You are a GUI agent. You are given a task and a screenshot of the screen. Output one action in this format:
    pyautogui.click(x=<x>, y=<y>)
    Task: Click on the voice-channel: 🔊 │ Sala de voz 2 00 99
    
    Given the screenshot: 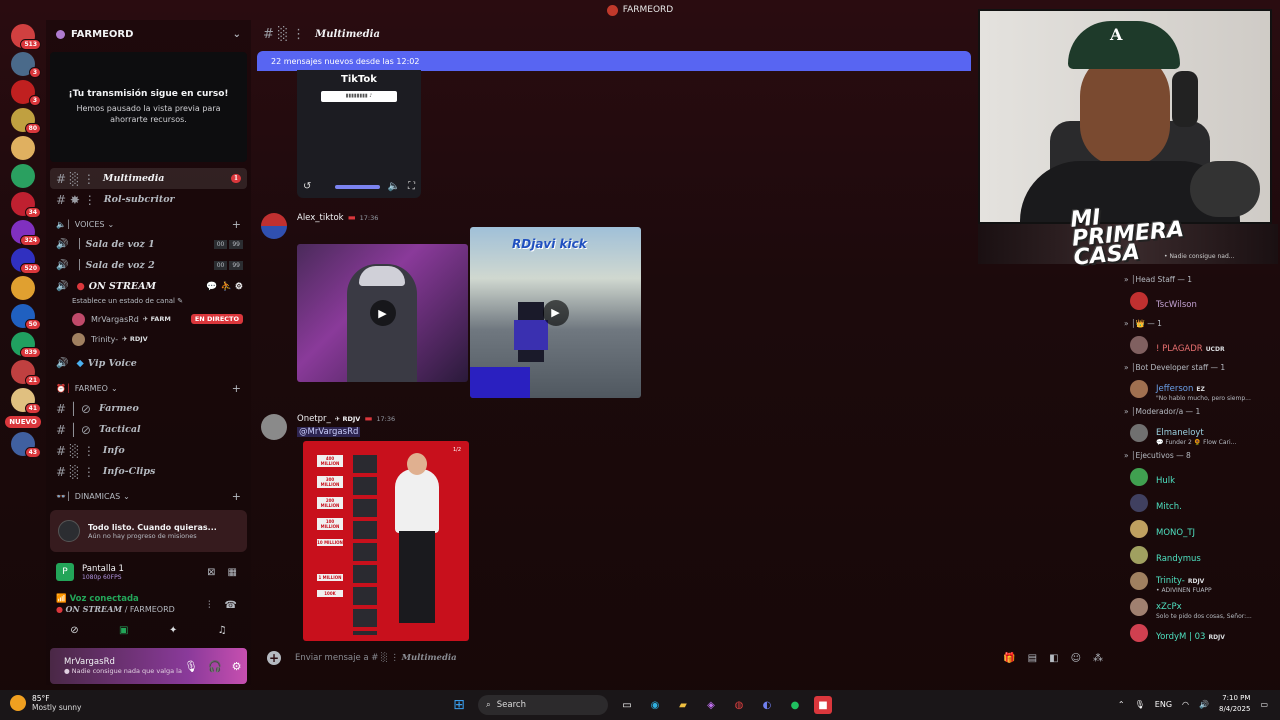 What is the action you would take?
    pyautogui.click(x=148, y=265)
    